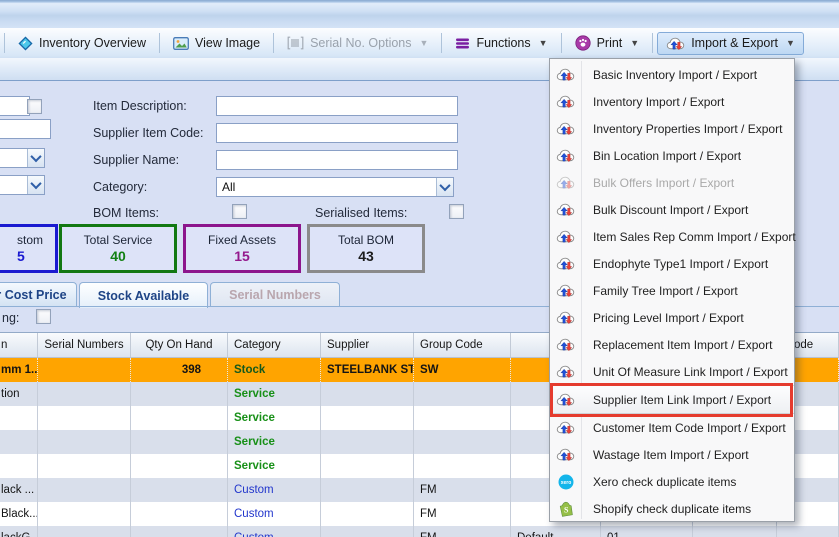  I want to click on table-cell: Stock, so click(274, 370).